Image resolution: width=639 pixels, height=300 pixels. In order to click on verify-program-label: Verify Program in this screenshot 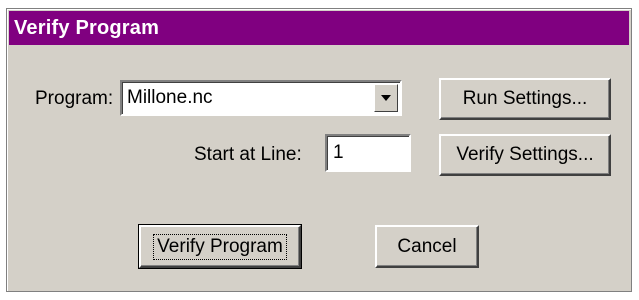, I will do `click(220, 246)`.